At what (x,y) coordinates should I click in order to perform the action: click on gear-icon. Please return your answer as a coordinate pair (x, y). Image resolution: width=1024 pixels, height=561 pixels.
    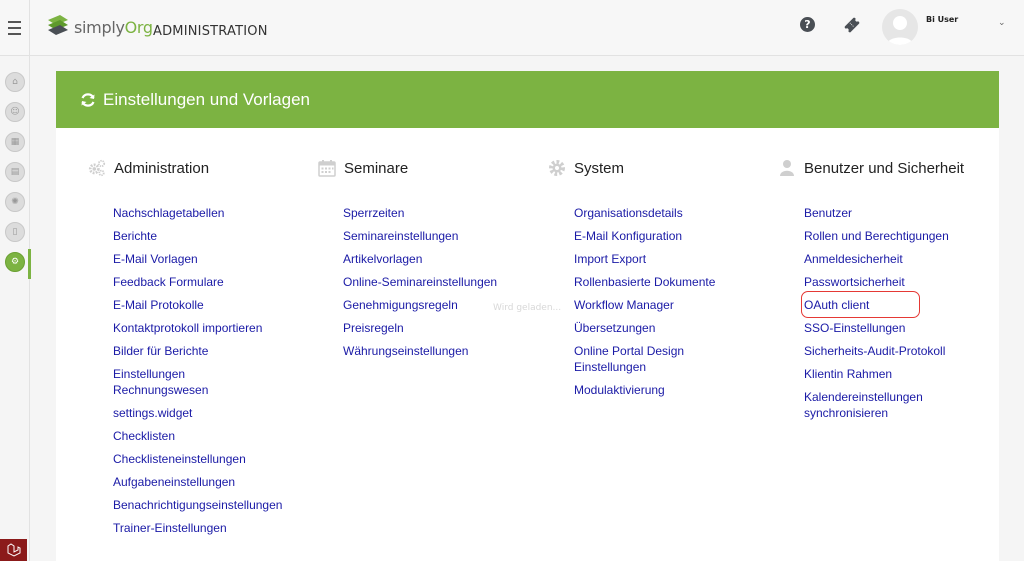
    Looking at the image, I should click on (557, 168).